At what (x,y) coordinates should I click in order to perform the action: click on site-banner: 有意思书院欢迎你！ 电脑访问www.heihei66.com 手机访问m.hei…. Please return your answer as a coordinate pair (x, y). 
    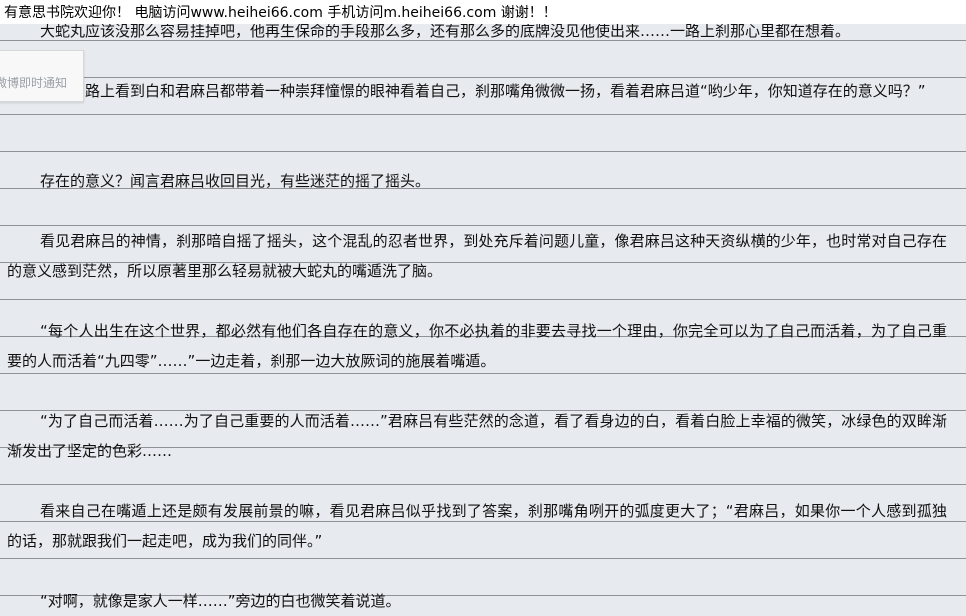
    Looking at the image, I should click on (483, 12).